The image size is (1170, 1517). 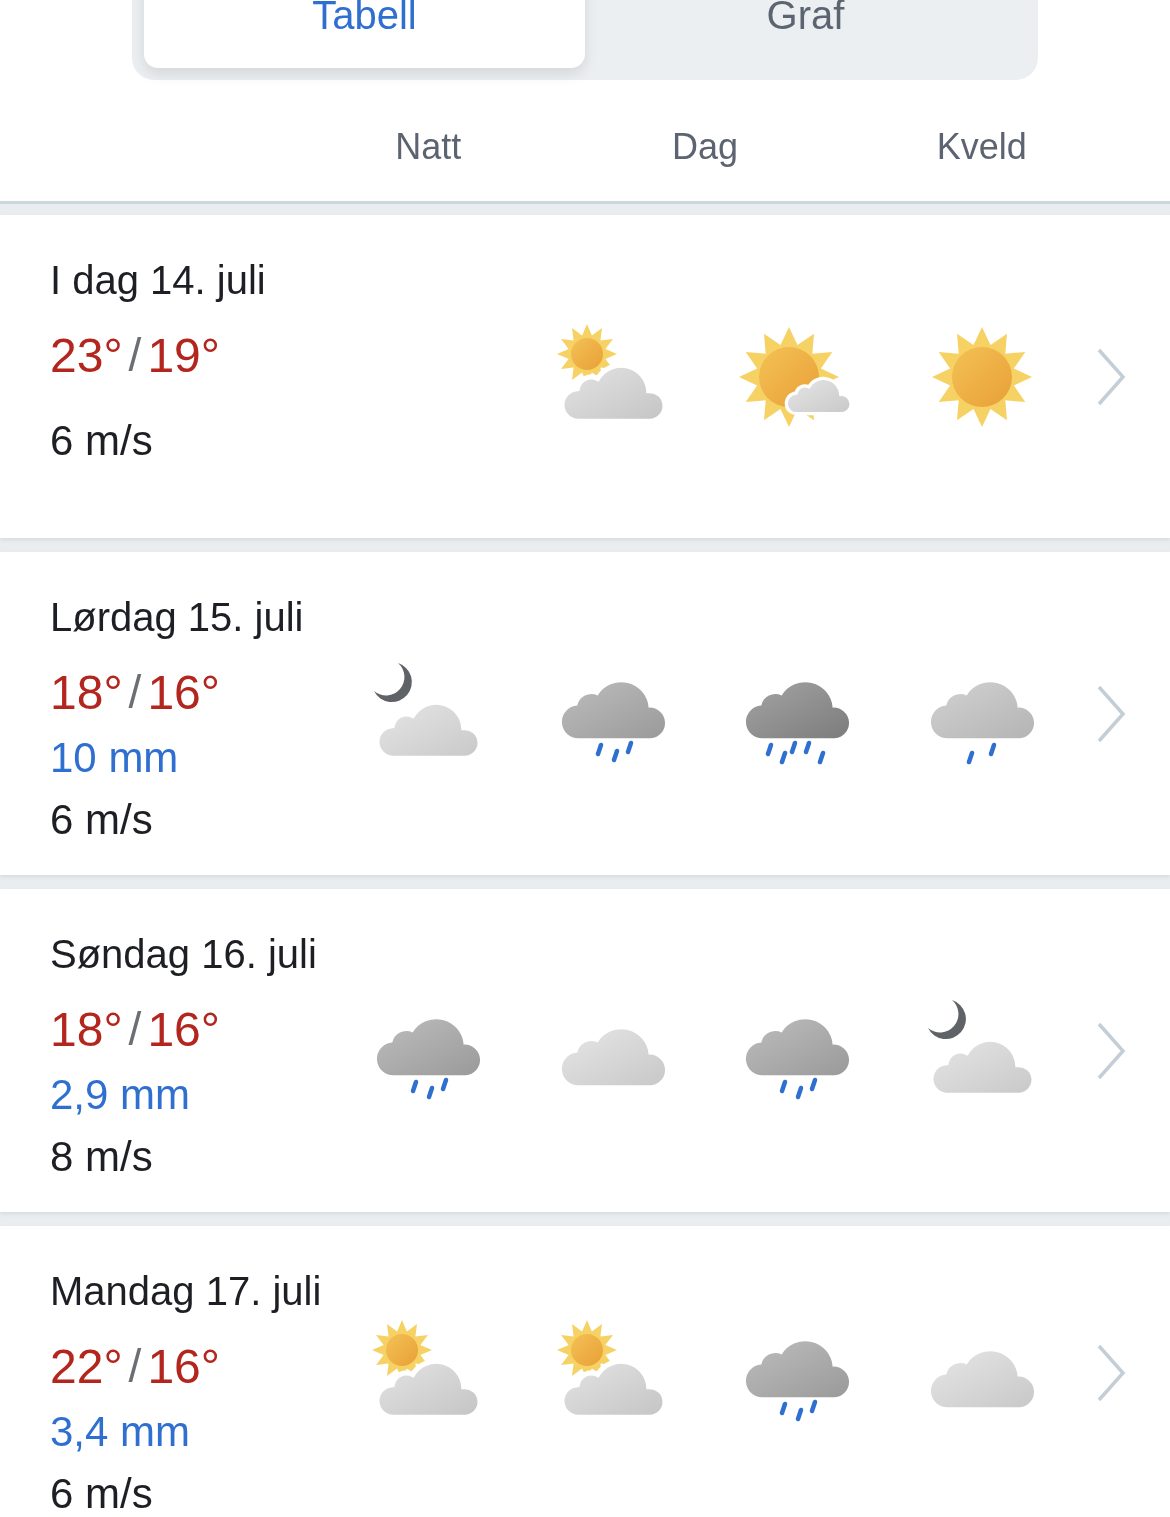 What do you see at coordinates (114, 758) in the screenshot?
I see `precipitation: 10 mm` at bounding box center [114, 758].